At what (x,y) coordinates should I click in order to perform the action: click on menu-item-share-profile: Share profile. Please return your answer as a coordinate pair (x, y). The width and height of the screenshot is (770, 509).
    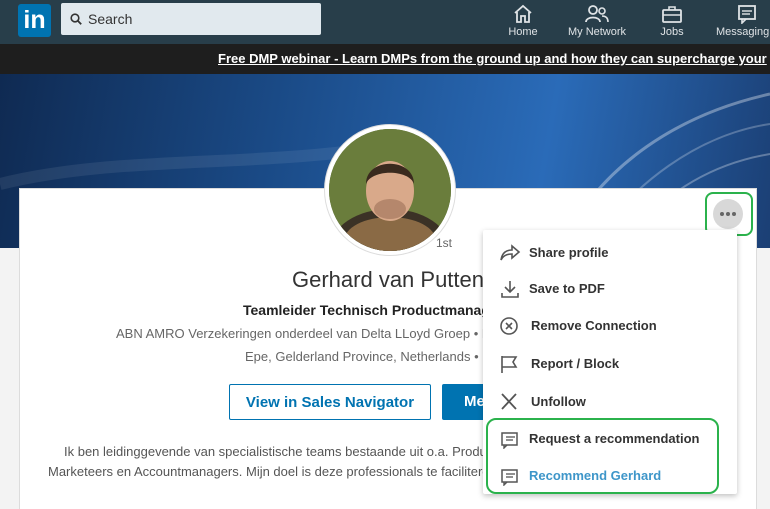
    Looking at the image, I should click on (610, 253).